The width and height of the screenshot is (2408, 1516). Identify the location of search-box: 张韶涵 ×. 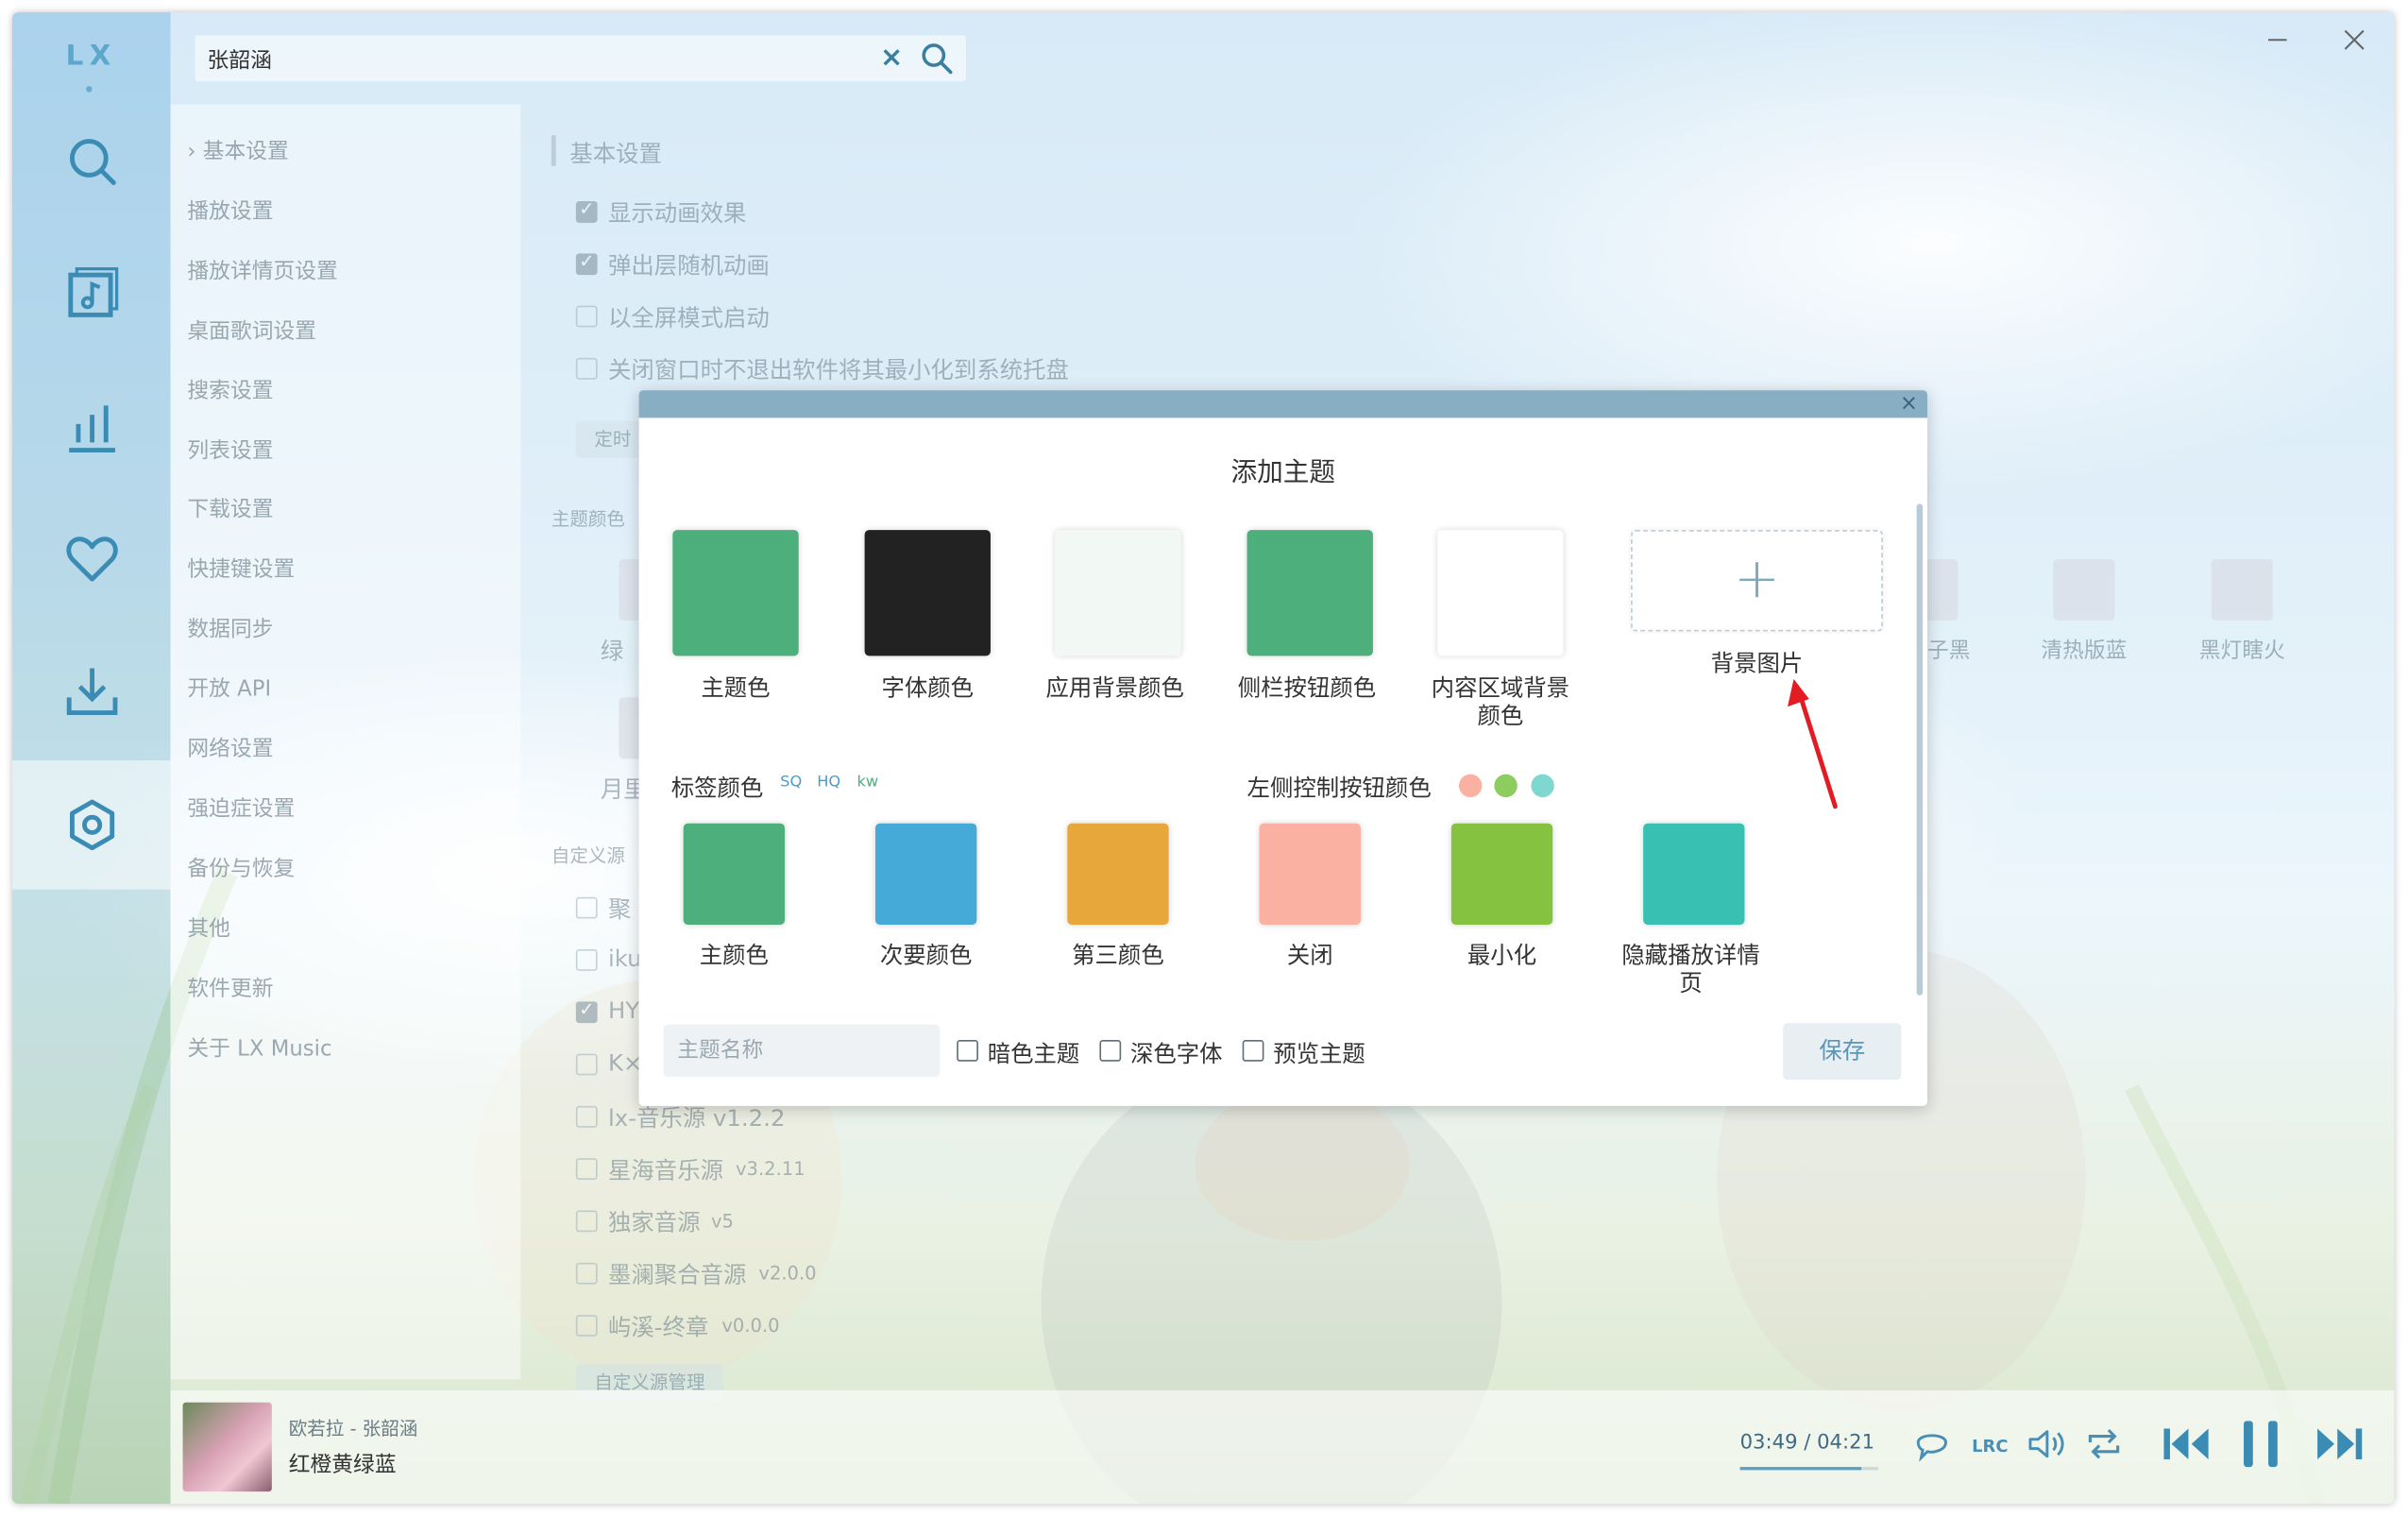
(580, 58).